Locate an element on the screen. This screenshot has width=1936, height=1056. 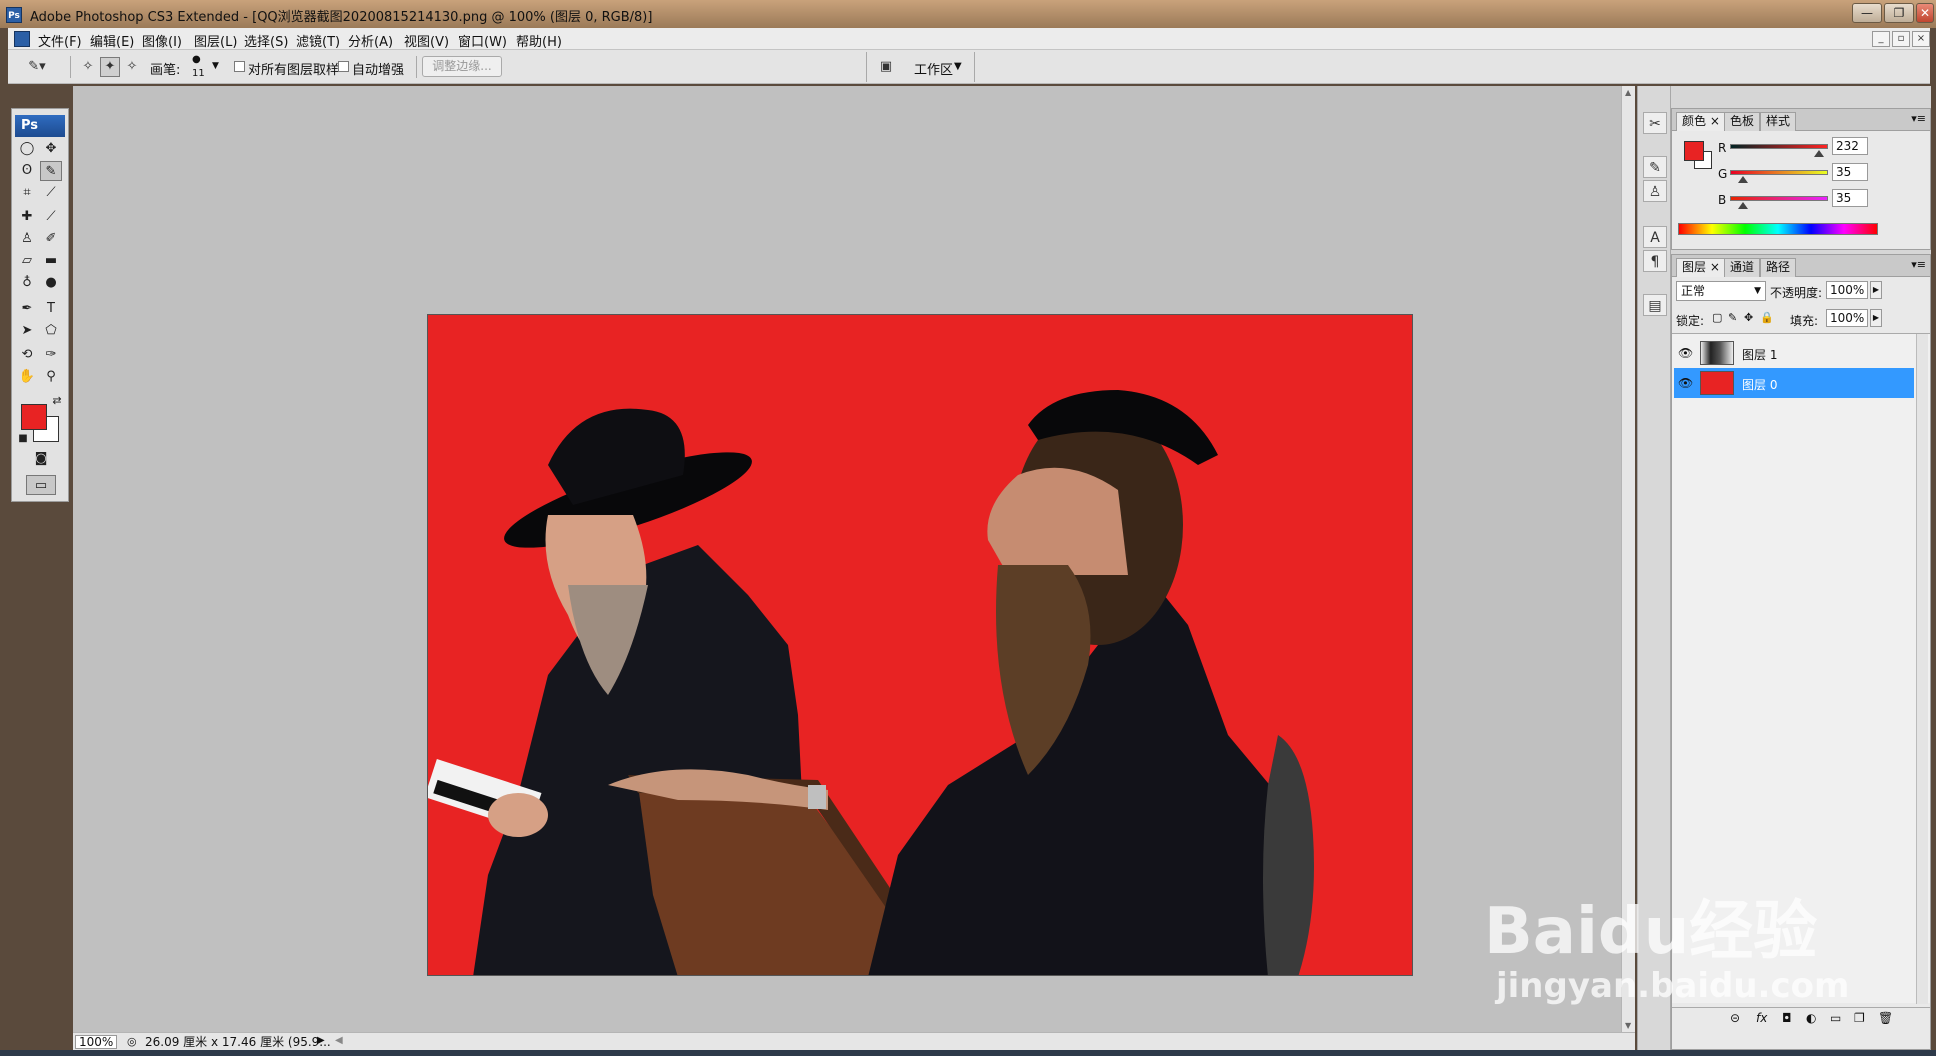
menu-image: 图像(I) is located at coordinates (162, 40).